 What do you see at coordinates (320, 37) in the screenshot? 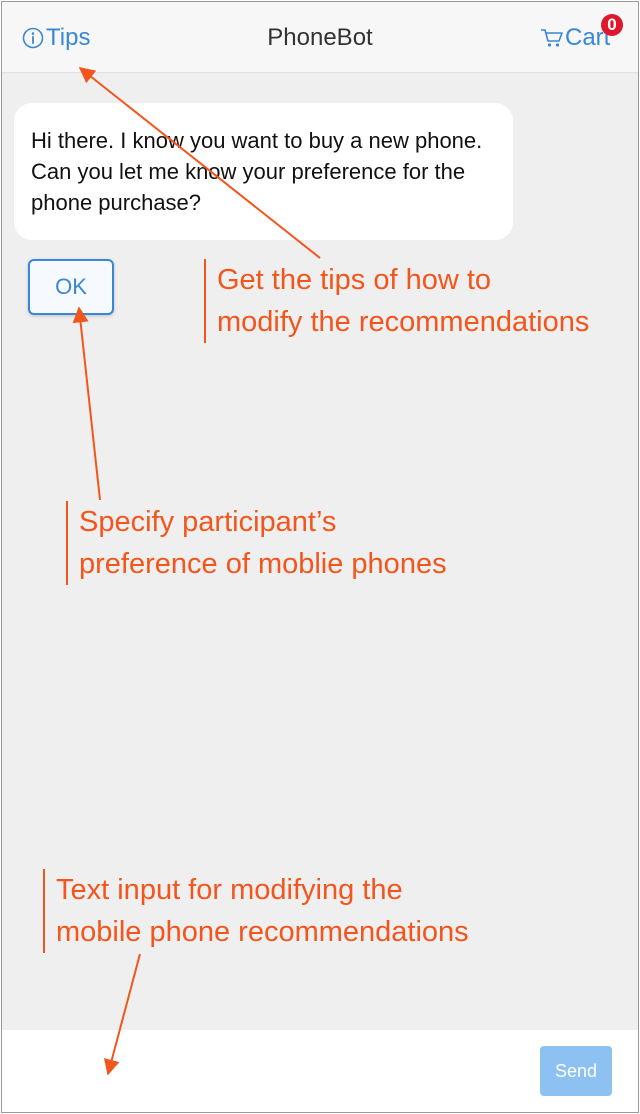
I see `header-bar: Tips PhoneBot Cart 0` at bounding box center [320, 37].